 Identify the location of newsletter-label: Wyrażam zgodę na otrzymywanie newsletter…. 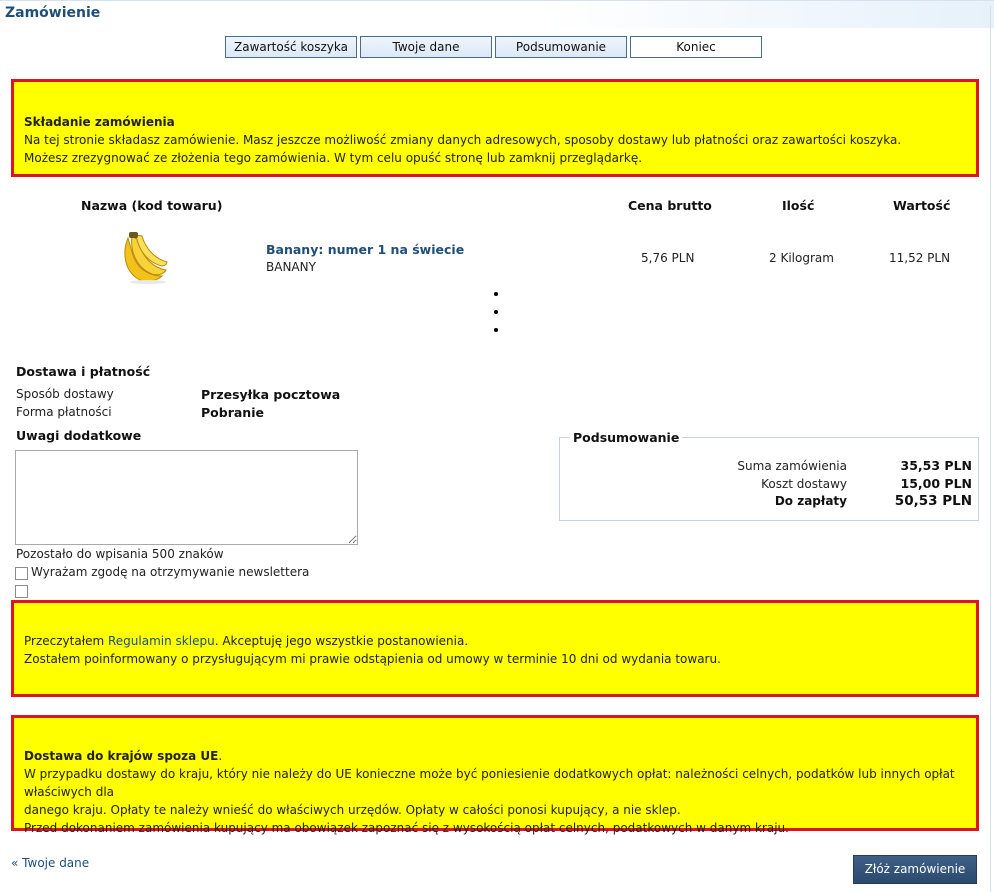
(170, 572).